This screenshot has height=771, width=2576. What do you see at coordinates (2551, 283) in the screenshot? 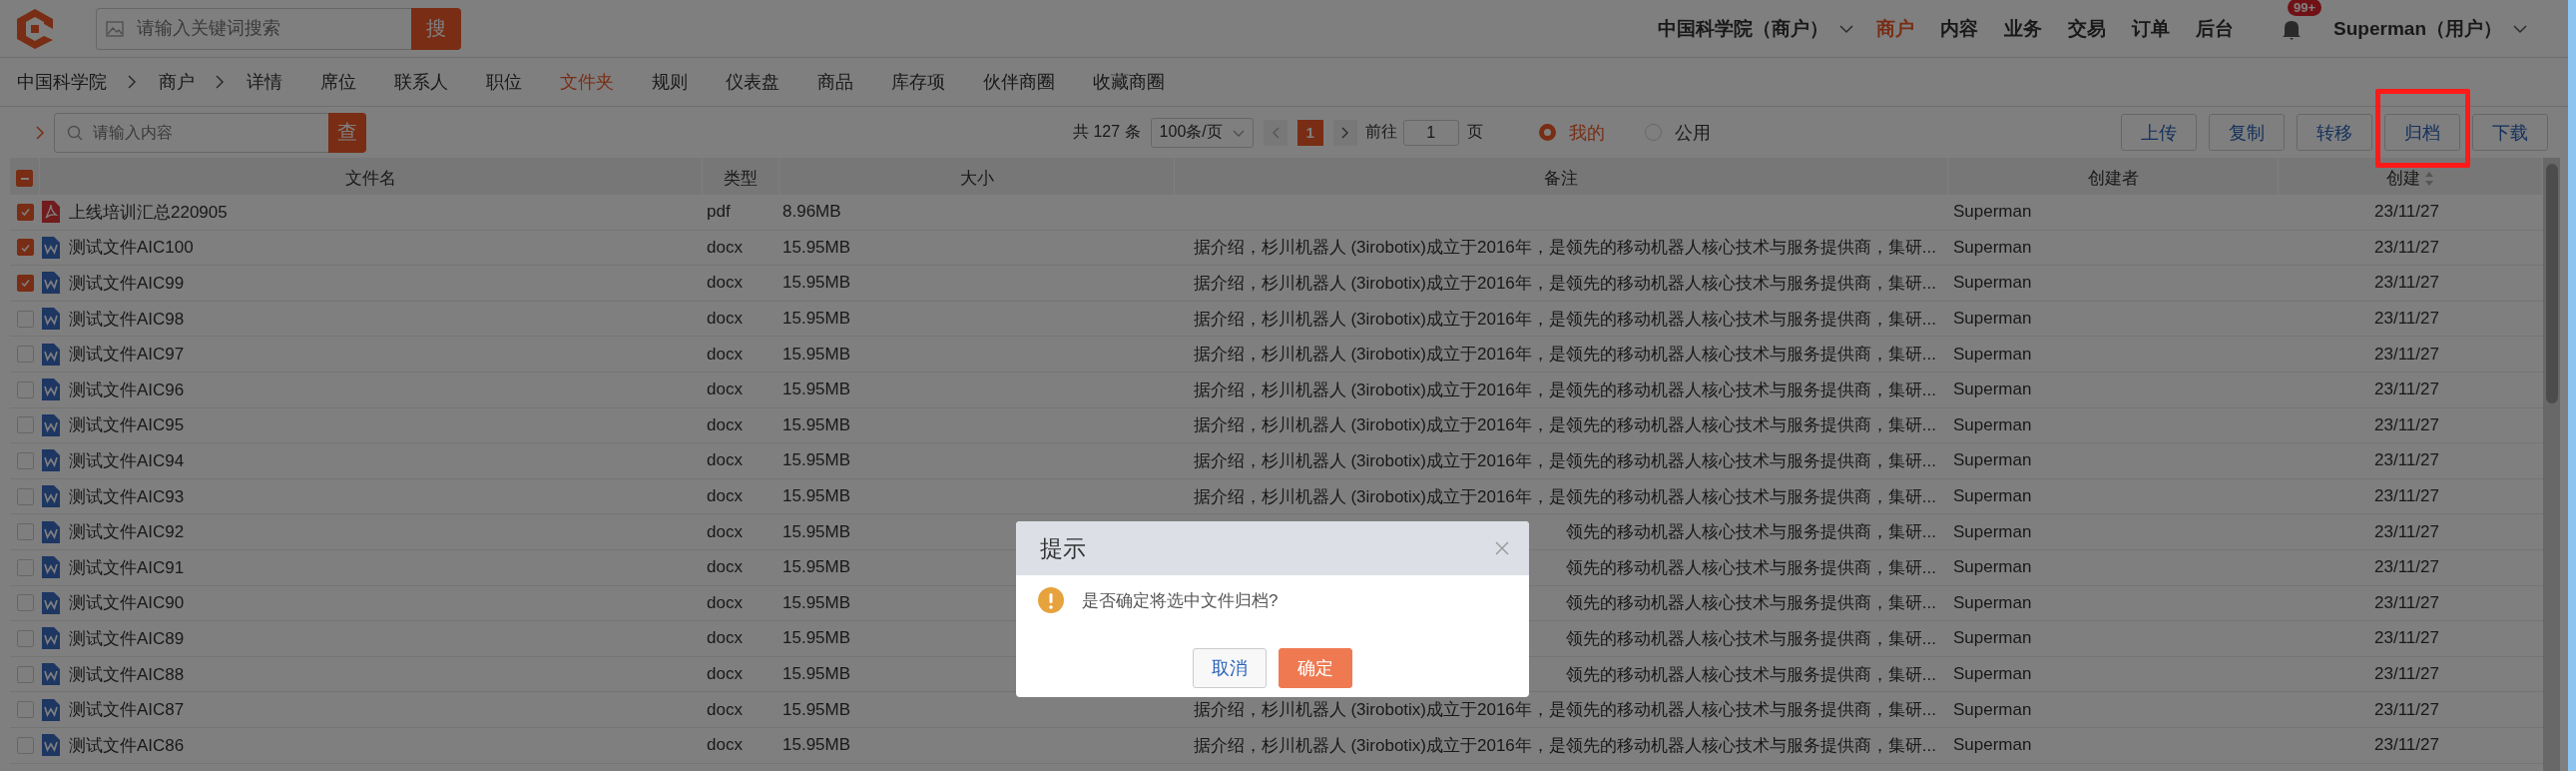
I see `scrollbar-thumb` at bounding box center [2551, 283].